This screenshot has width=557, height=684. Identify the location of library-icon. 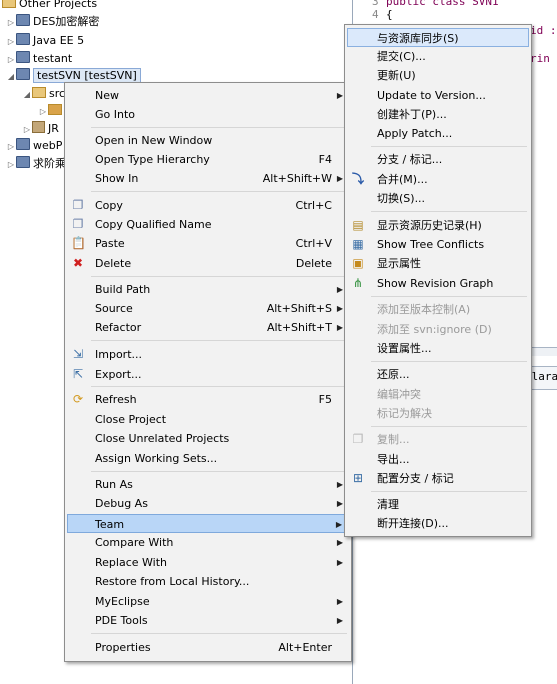
(38, 127).